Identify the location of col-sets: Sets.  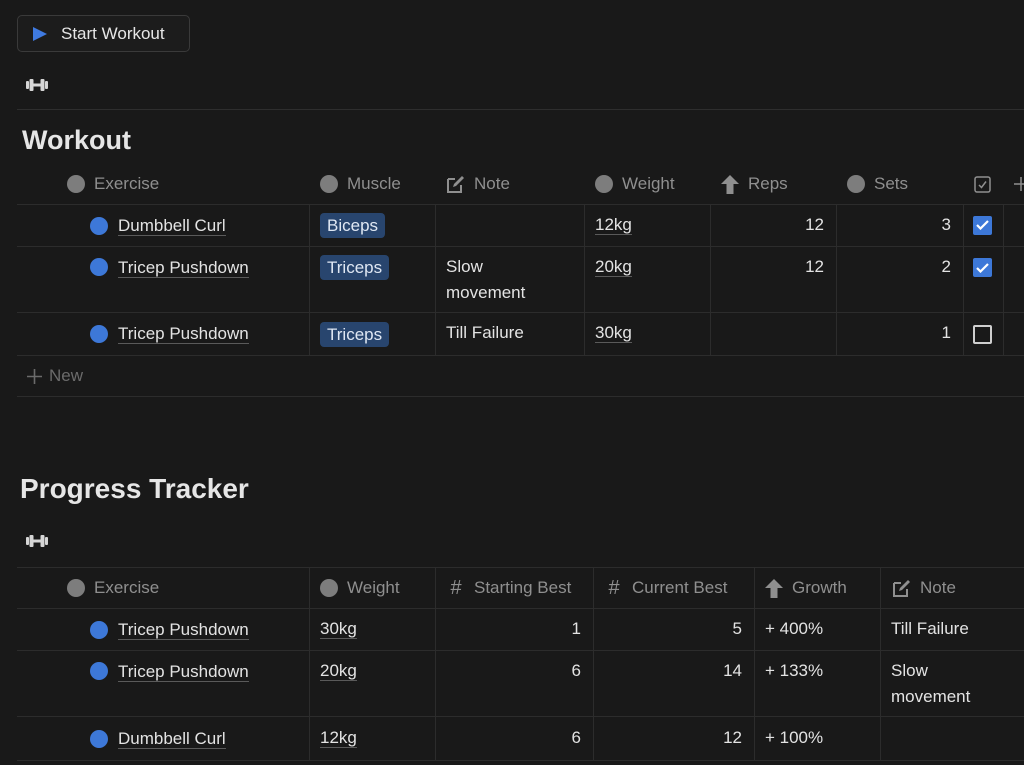
(877, 184).